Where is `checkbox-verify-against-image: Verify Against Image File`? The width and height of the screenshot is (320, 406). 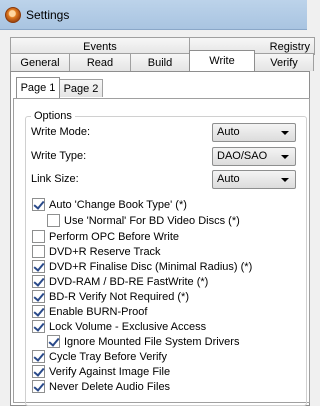 checkbox-verify-against-image: Verify Against Image File is located at coordinates (101, 371).